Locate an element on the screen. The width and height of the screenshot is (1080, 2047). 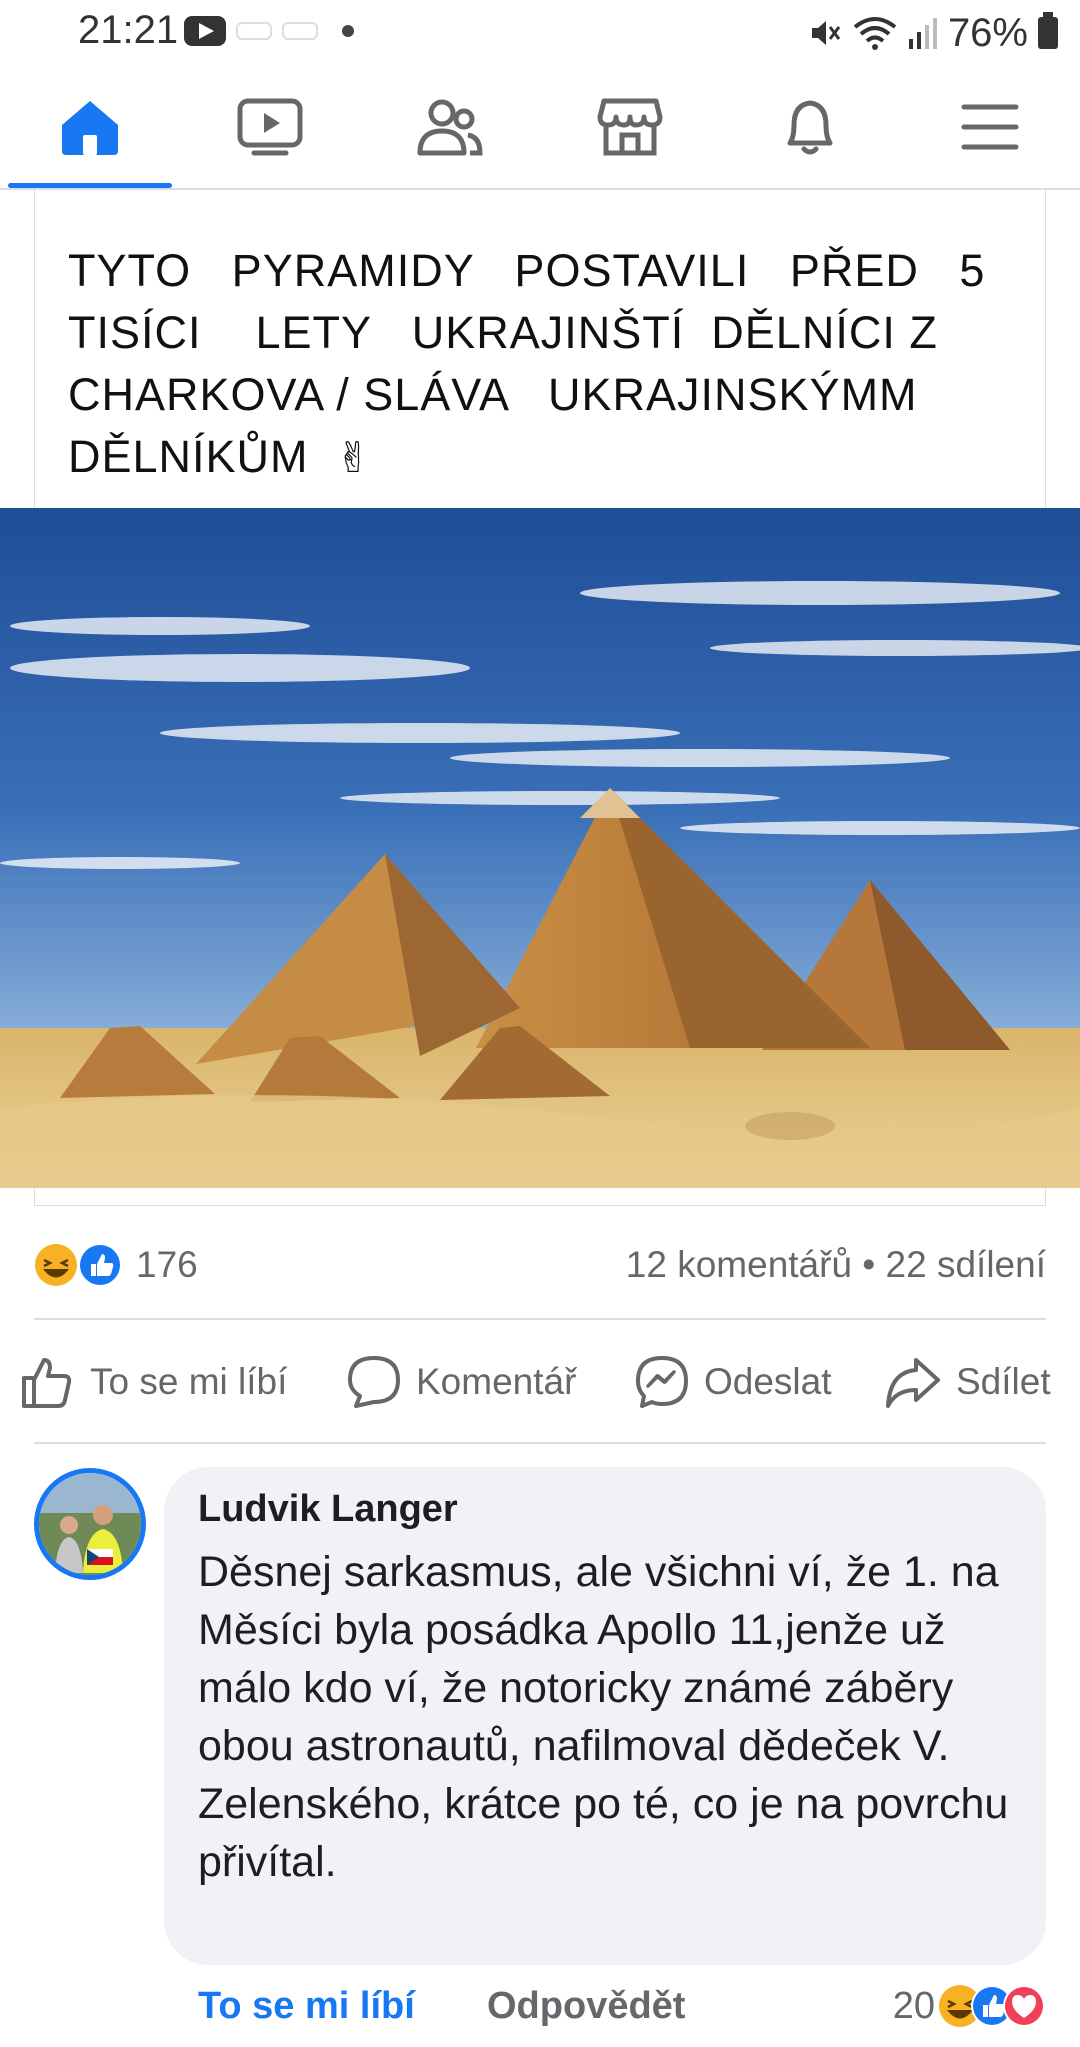
like-button: To se mi líbí is located at coordinates (153, 1382).